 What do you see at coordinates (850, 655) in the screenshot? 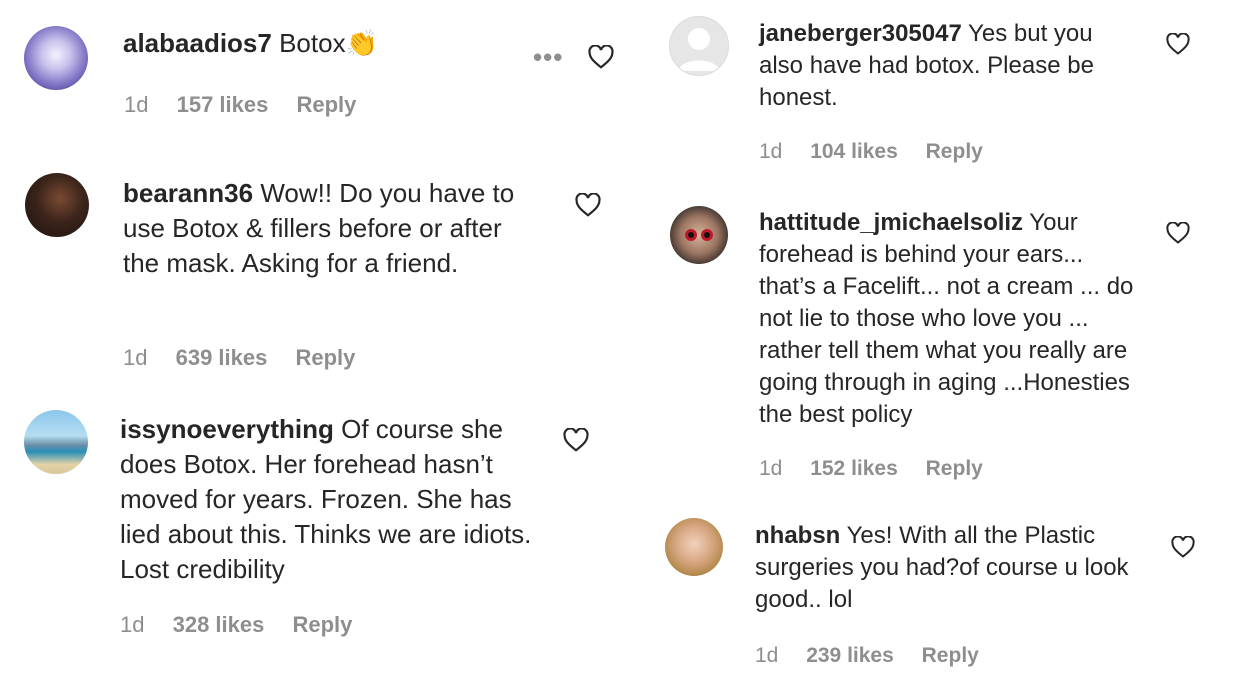
I see `like-count: 239 likes` at bounding box center [850, 655].